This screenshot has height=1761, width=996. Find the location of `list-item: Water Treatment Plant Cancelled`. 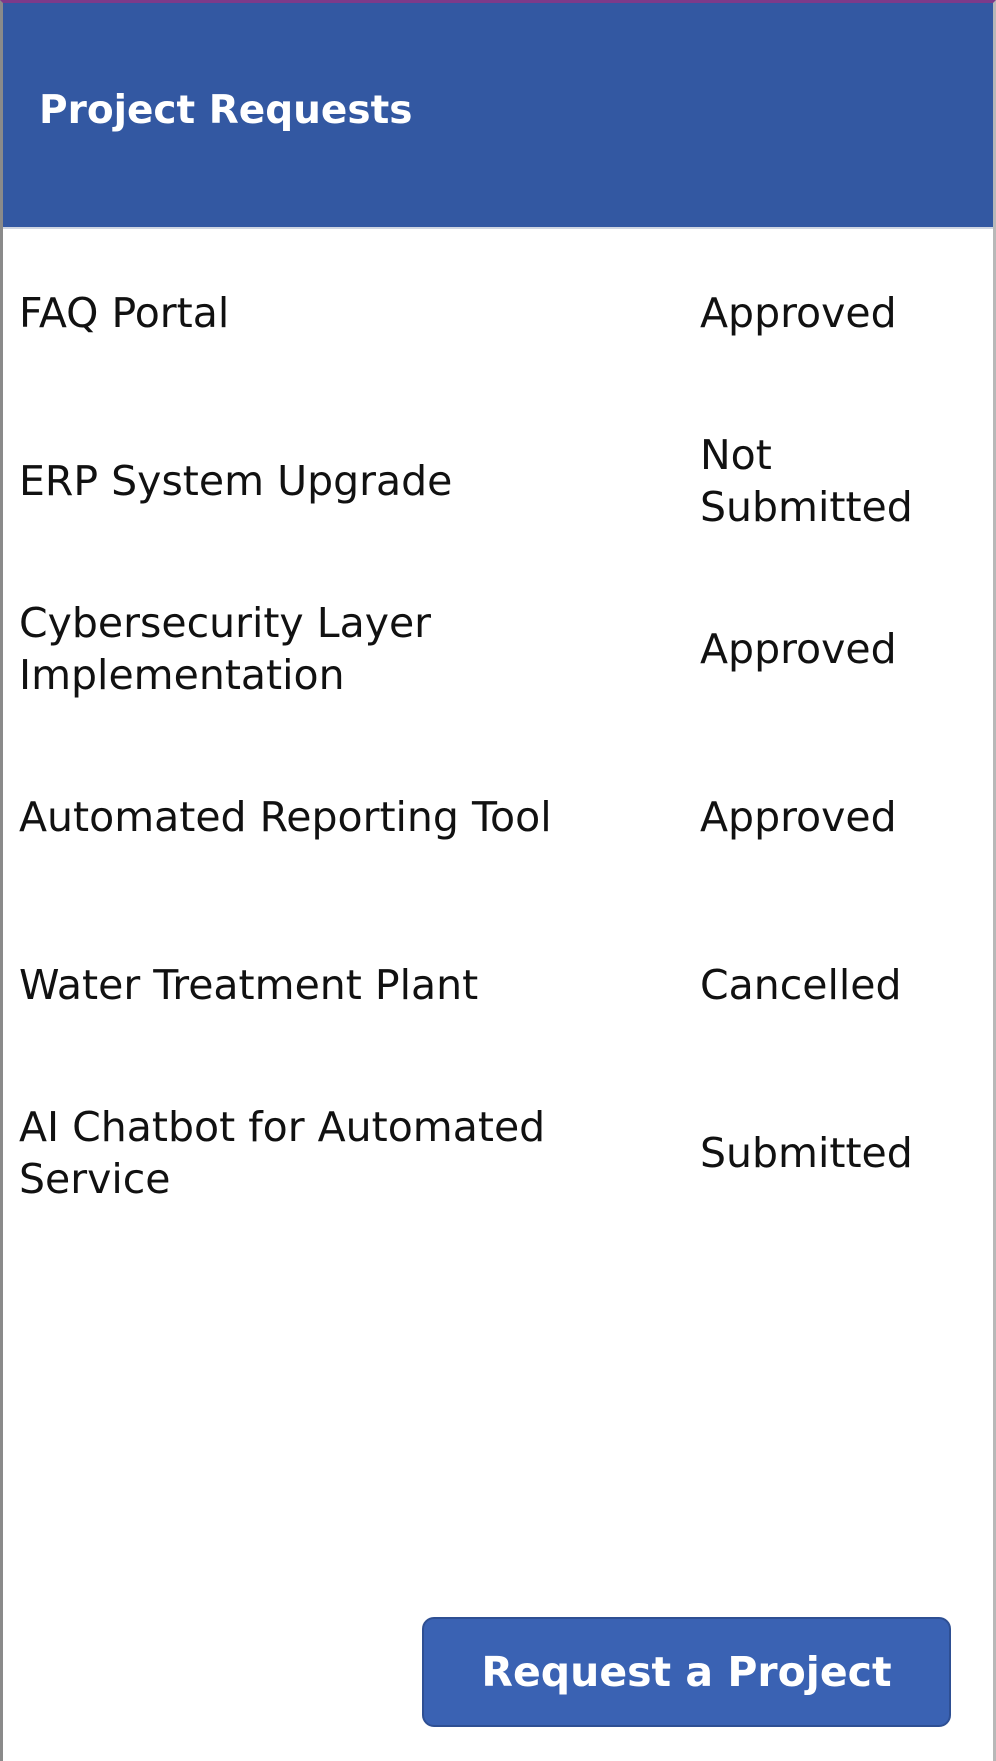

list-item: Water Treatment Plant Cancelled is located at coordinates (498, 985).